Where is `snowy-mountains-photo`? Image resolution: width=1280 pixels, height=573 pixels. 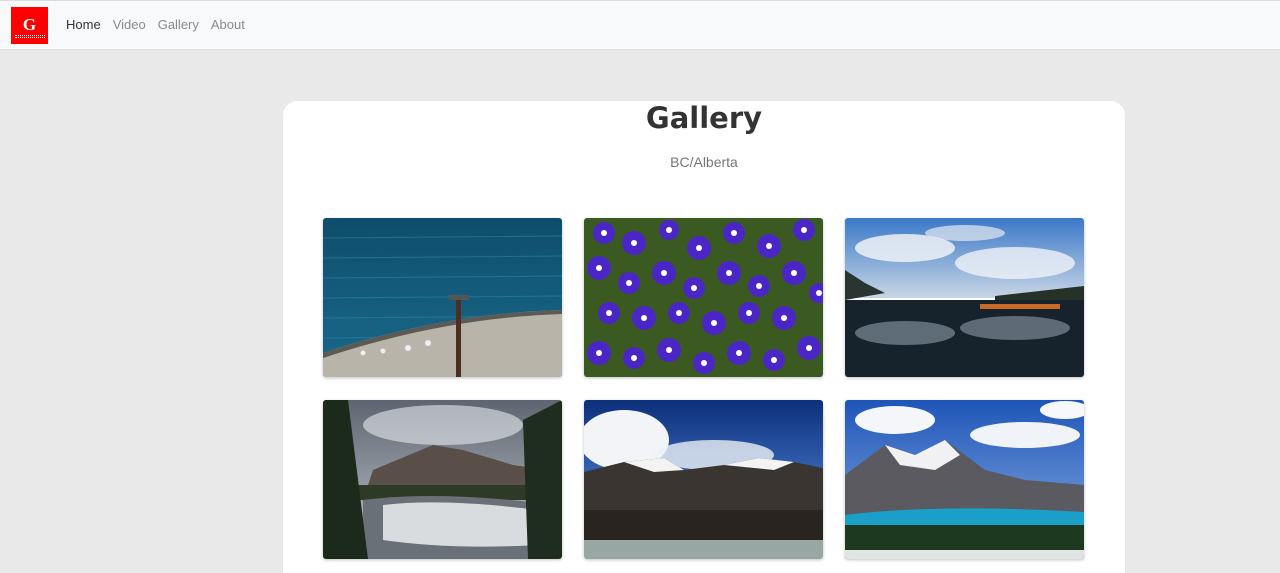 snowy-mountains-photo is located at coordinates (703, 479).